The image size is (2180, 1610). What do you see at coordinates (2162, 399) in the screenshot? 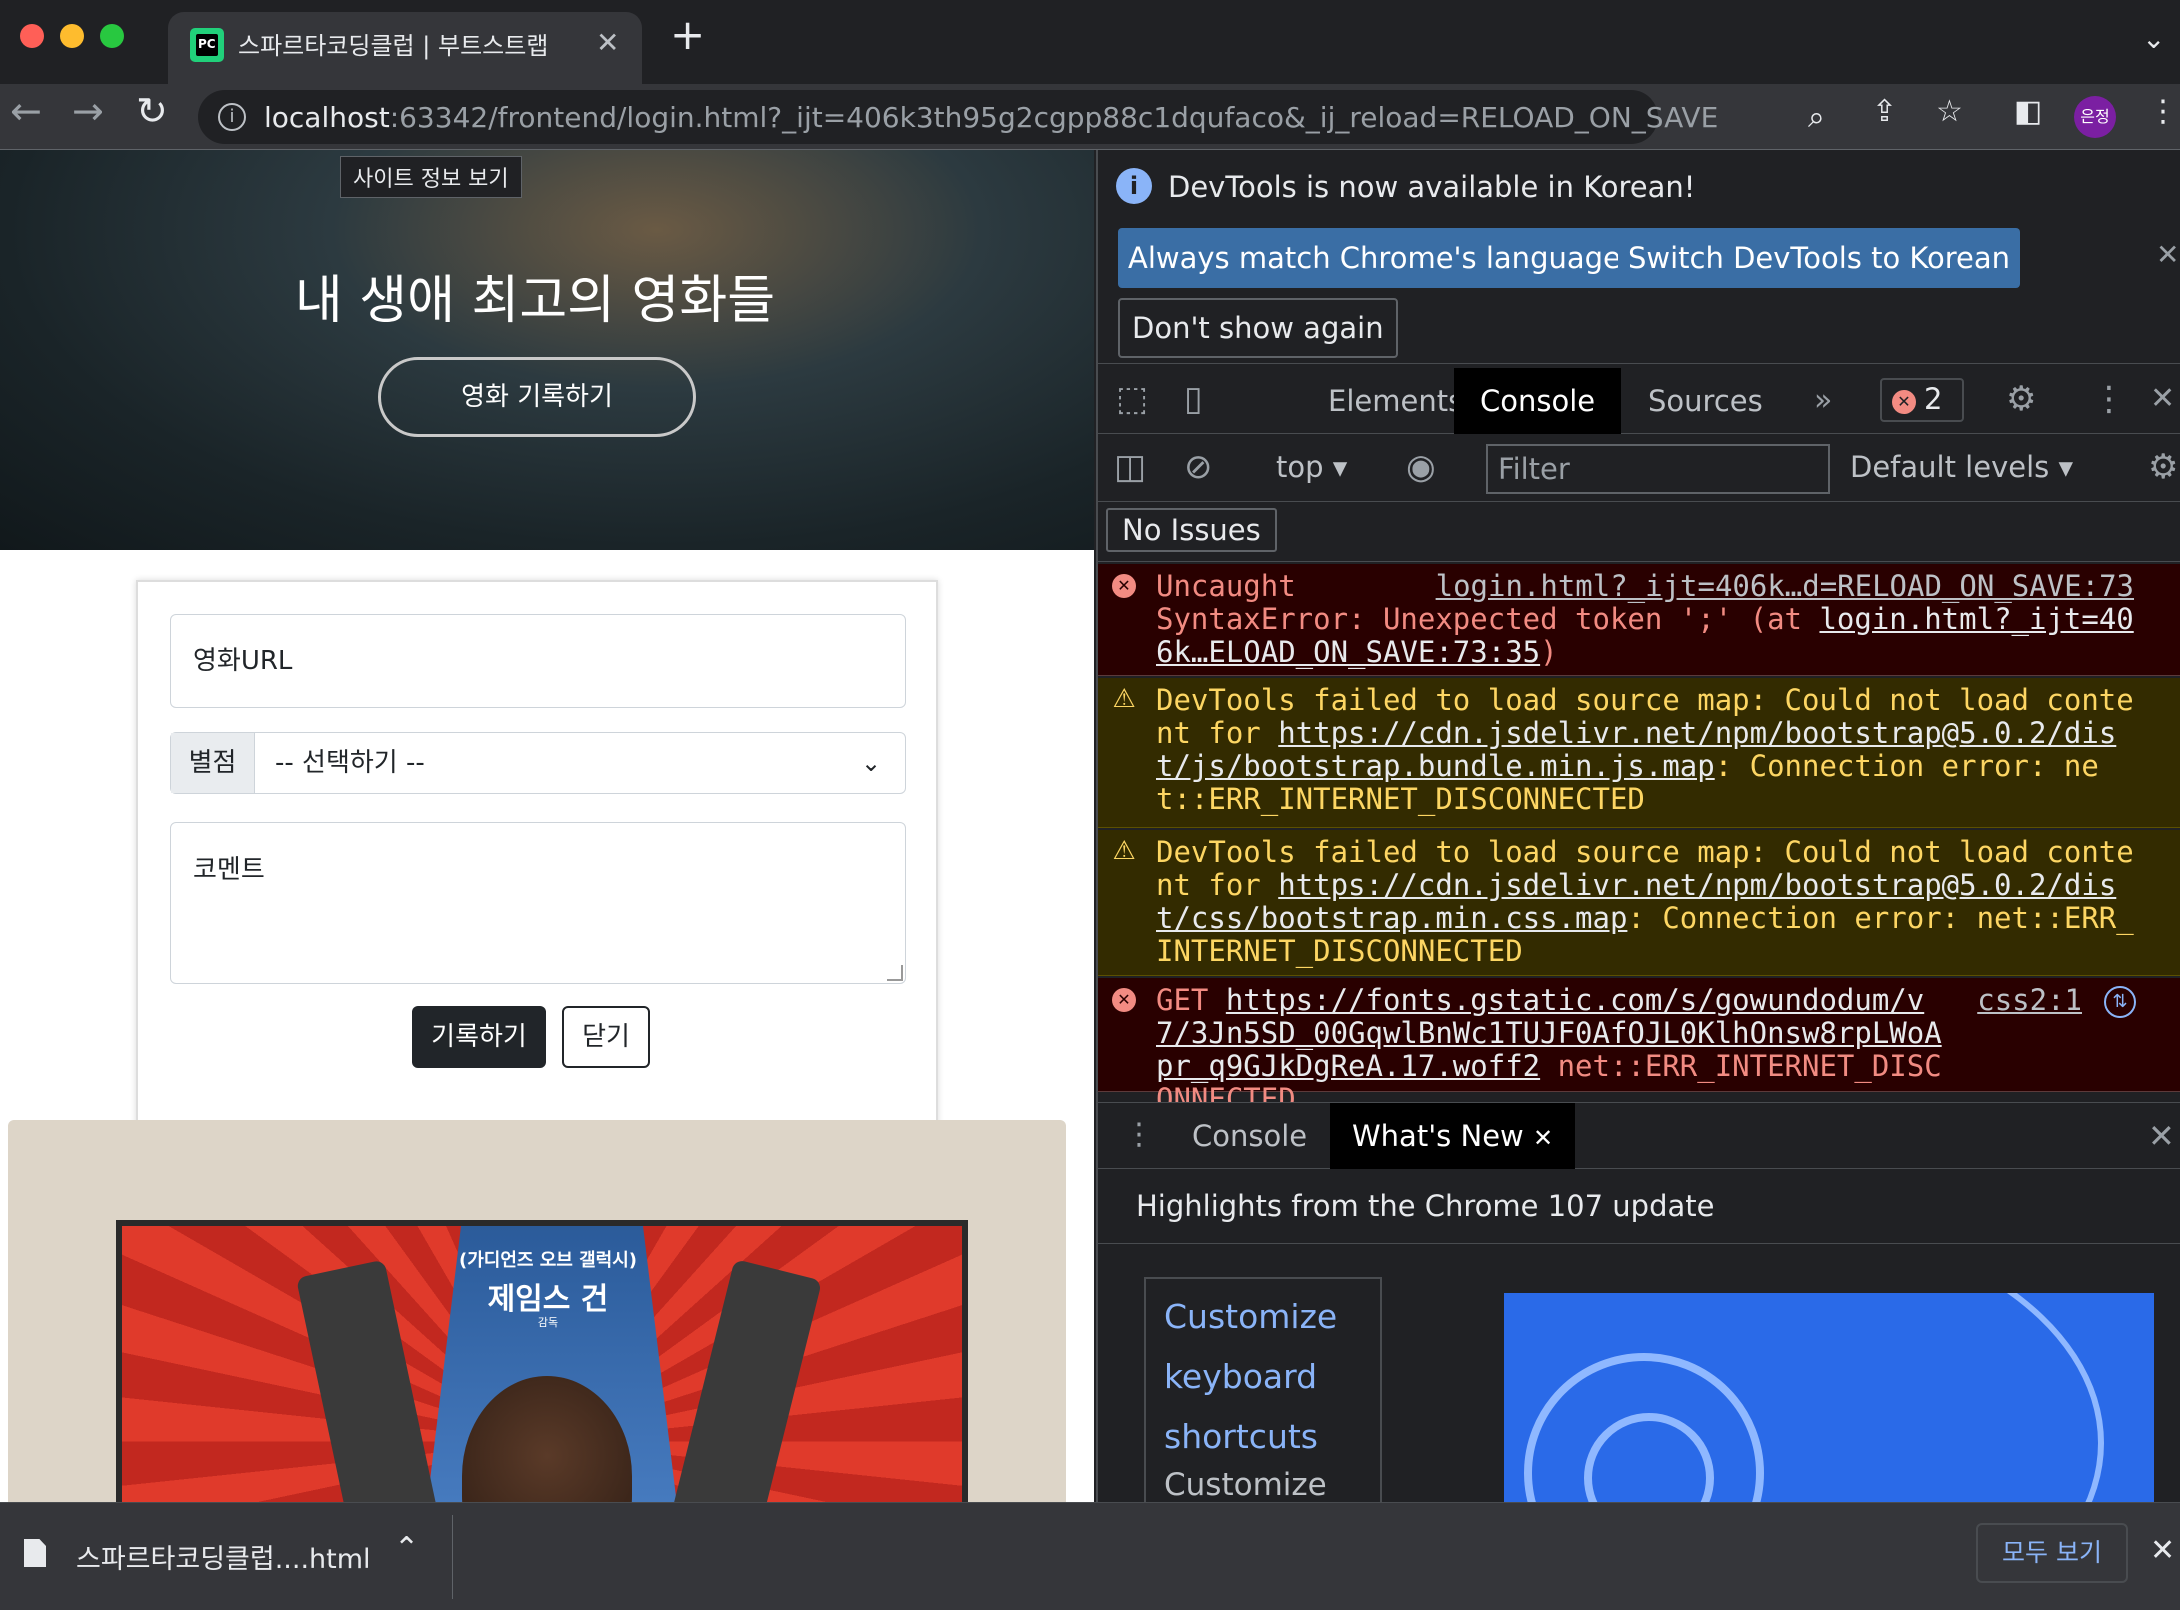
I see `devtools-close-icon: ✕` at bounding box center [2162, 399].